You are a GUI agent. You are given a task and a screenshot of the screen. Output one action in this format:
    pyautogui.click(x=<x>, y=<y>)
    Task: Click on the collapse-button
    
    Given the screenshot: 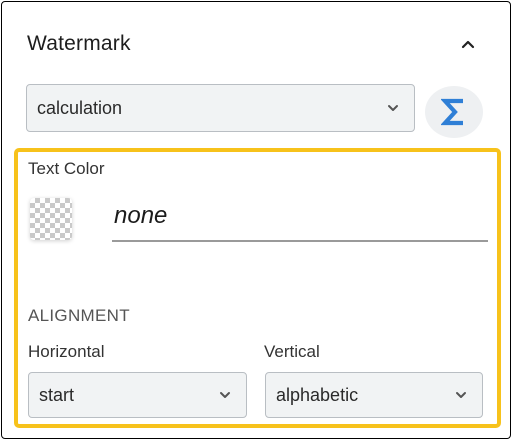 What is the action you would take?
    pyautogui.click(x=468, y=44)
    